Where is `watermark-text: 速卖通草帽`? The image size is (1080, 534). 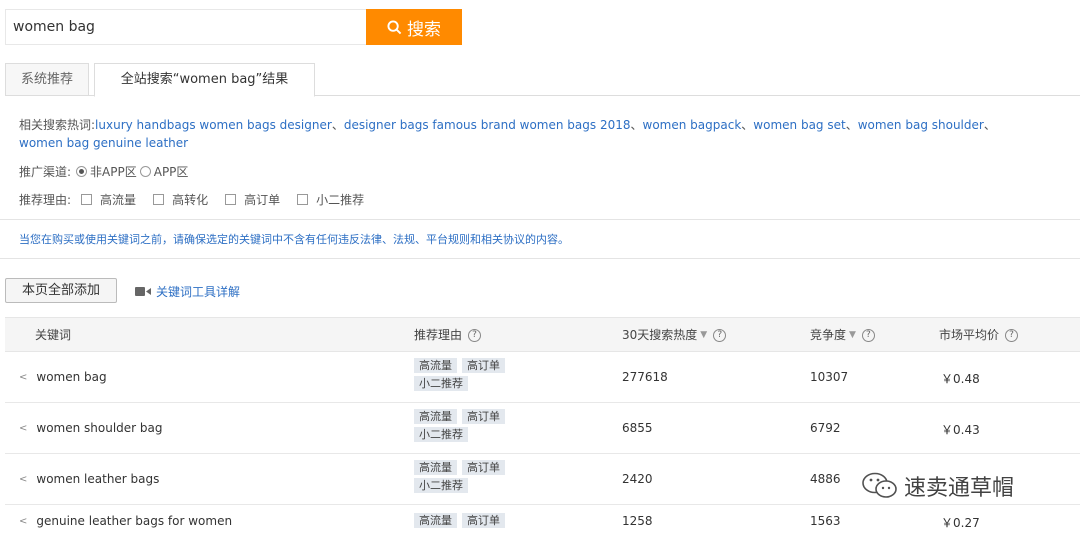 watermark-text: 速卖通草帽 is located at coordinates (959, 488).